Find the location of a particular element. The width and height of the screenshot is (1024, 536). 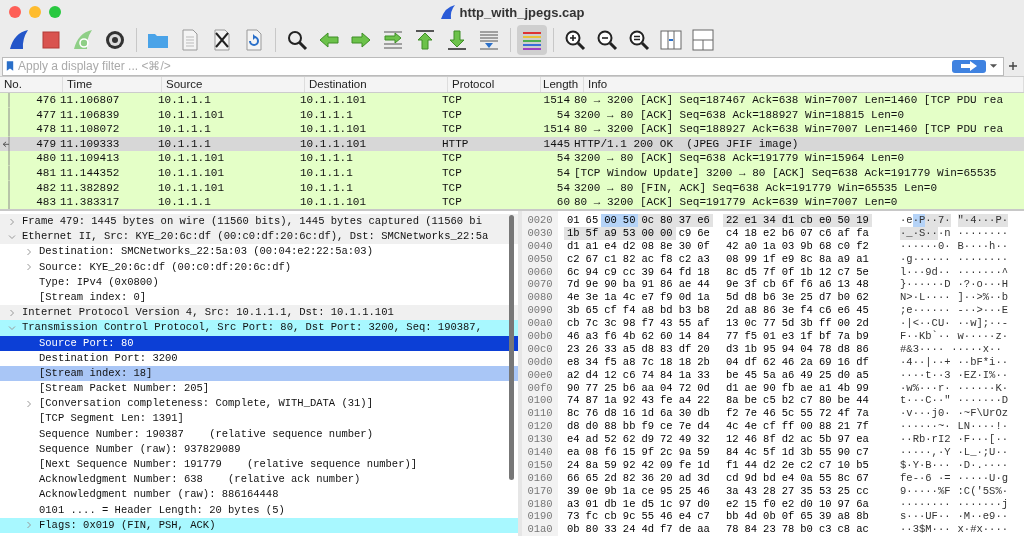

hex-byte: 7e is located at coordinates (751, 414).